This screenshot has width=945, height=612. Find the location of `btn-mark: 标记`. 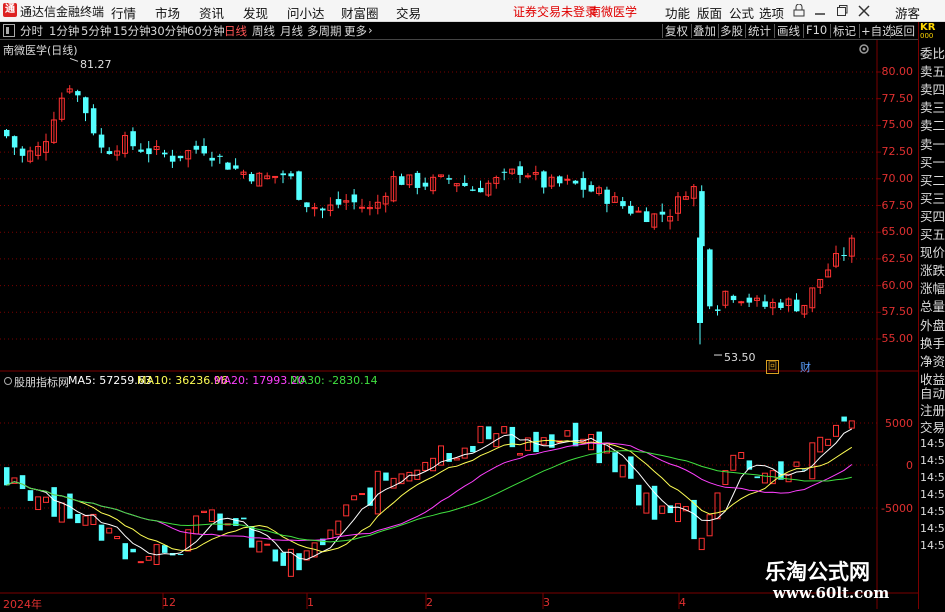

btn-mark: 标记 is located at coordinates (844, 31).